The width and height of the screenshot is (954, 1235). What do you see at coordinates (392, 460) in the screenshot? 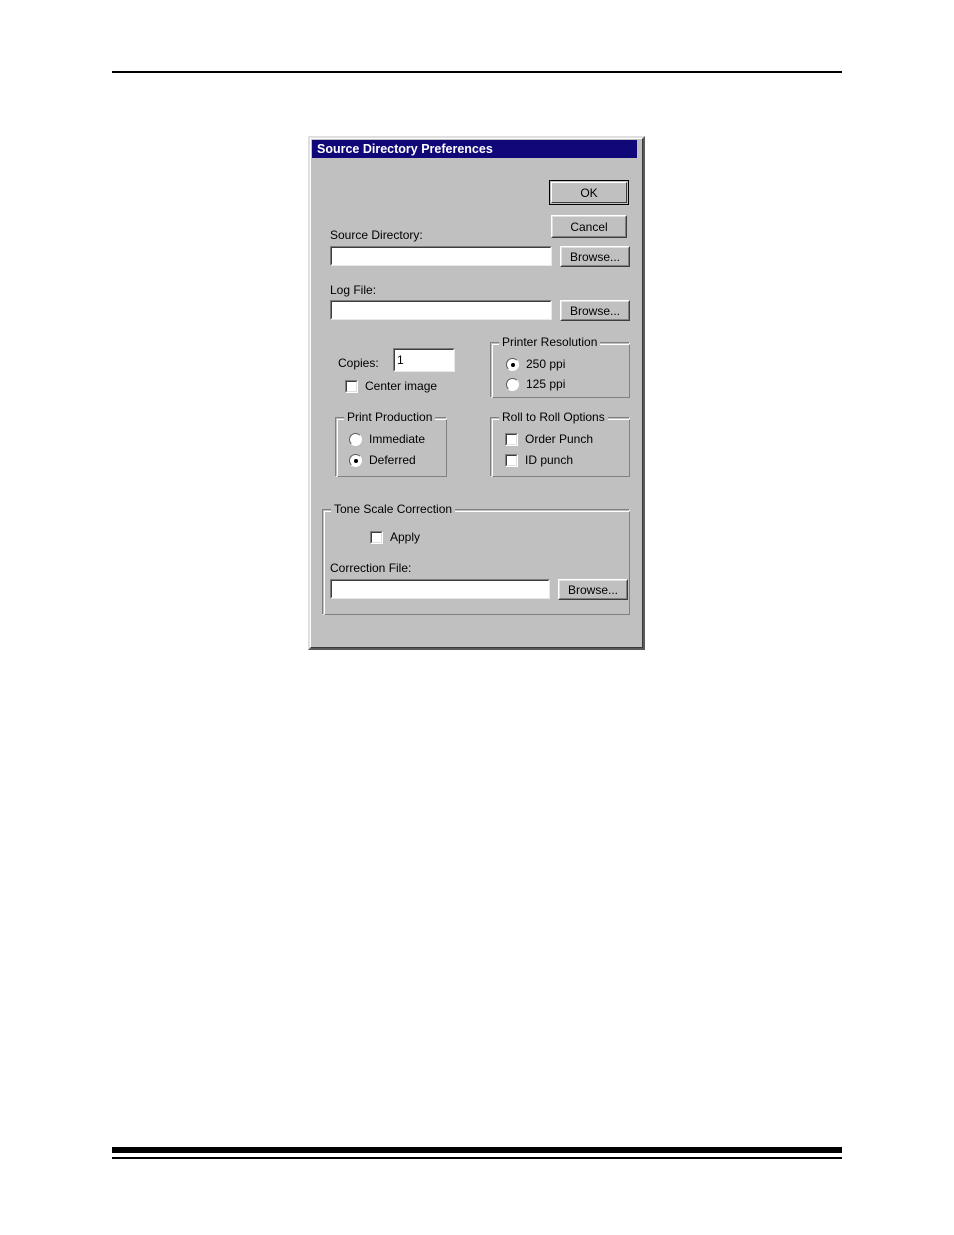
I see `print-production-deferred-label: Deferred` at bounding box center [392, 460].